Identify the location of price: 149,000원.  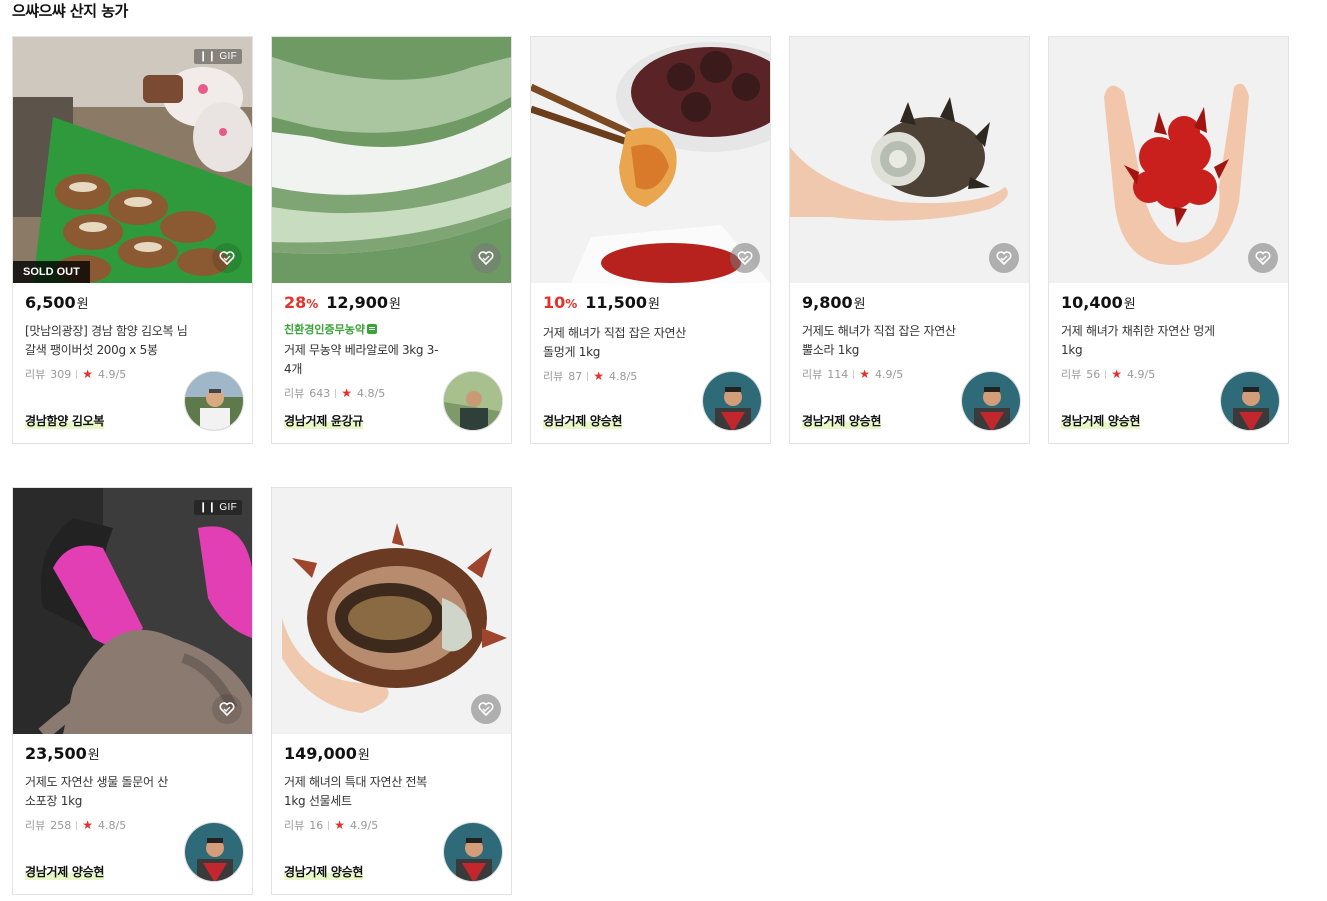
(327, 753).